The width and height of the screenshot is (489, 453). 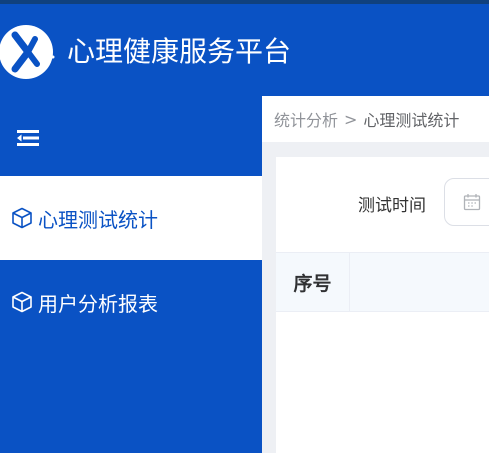 What do you see at coordinates (306, 119) in the screenshot?
I see `breadcrumb-item-stats-analysis: 统计分析` at bounding box center [306, 119].